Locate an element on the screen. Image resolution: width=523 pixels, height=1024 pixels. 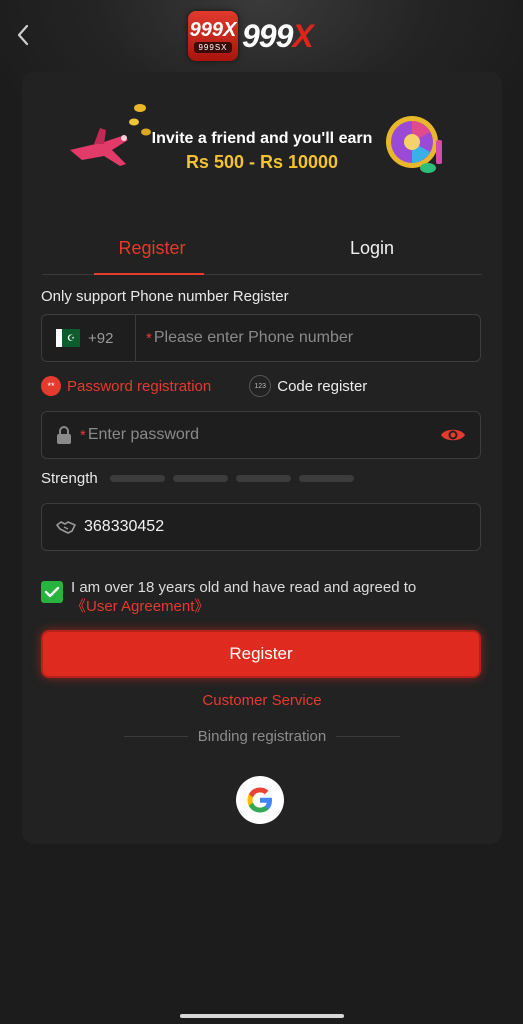
banner-title: Invite a friend and you'll earn is located at coordinates (262, 138).